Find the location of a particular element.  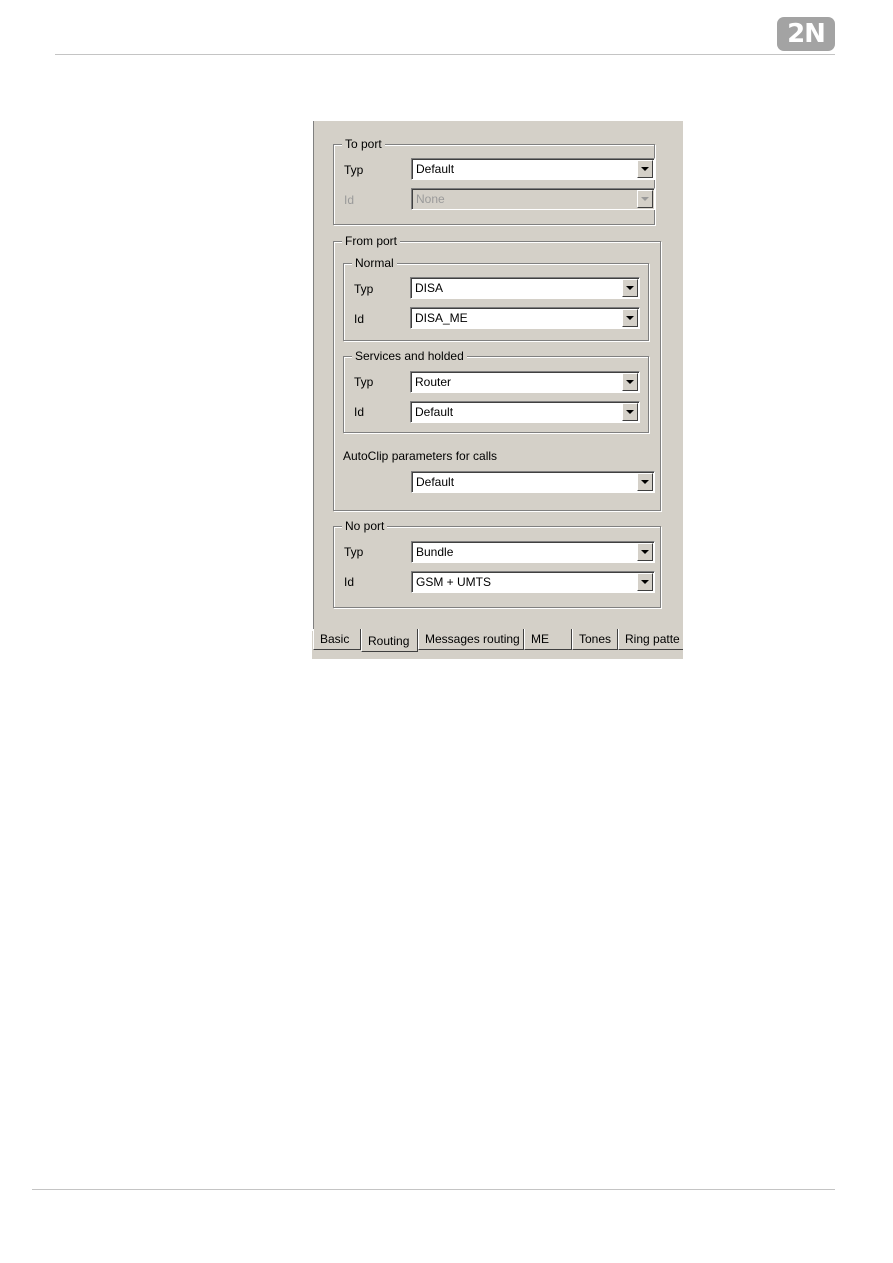

normal-group: Normal is located at coordinates (496, 298).